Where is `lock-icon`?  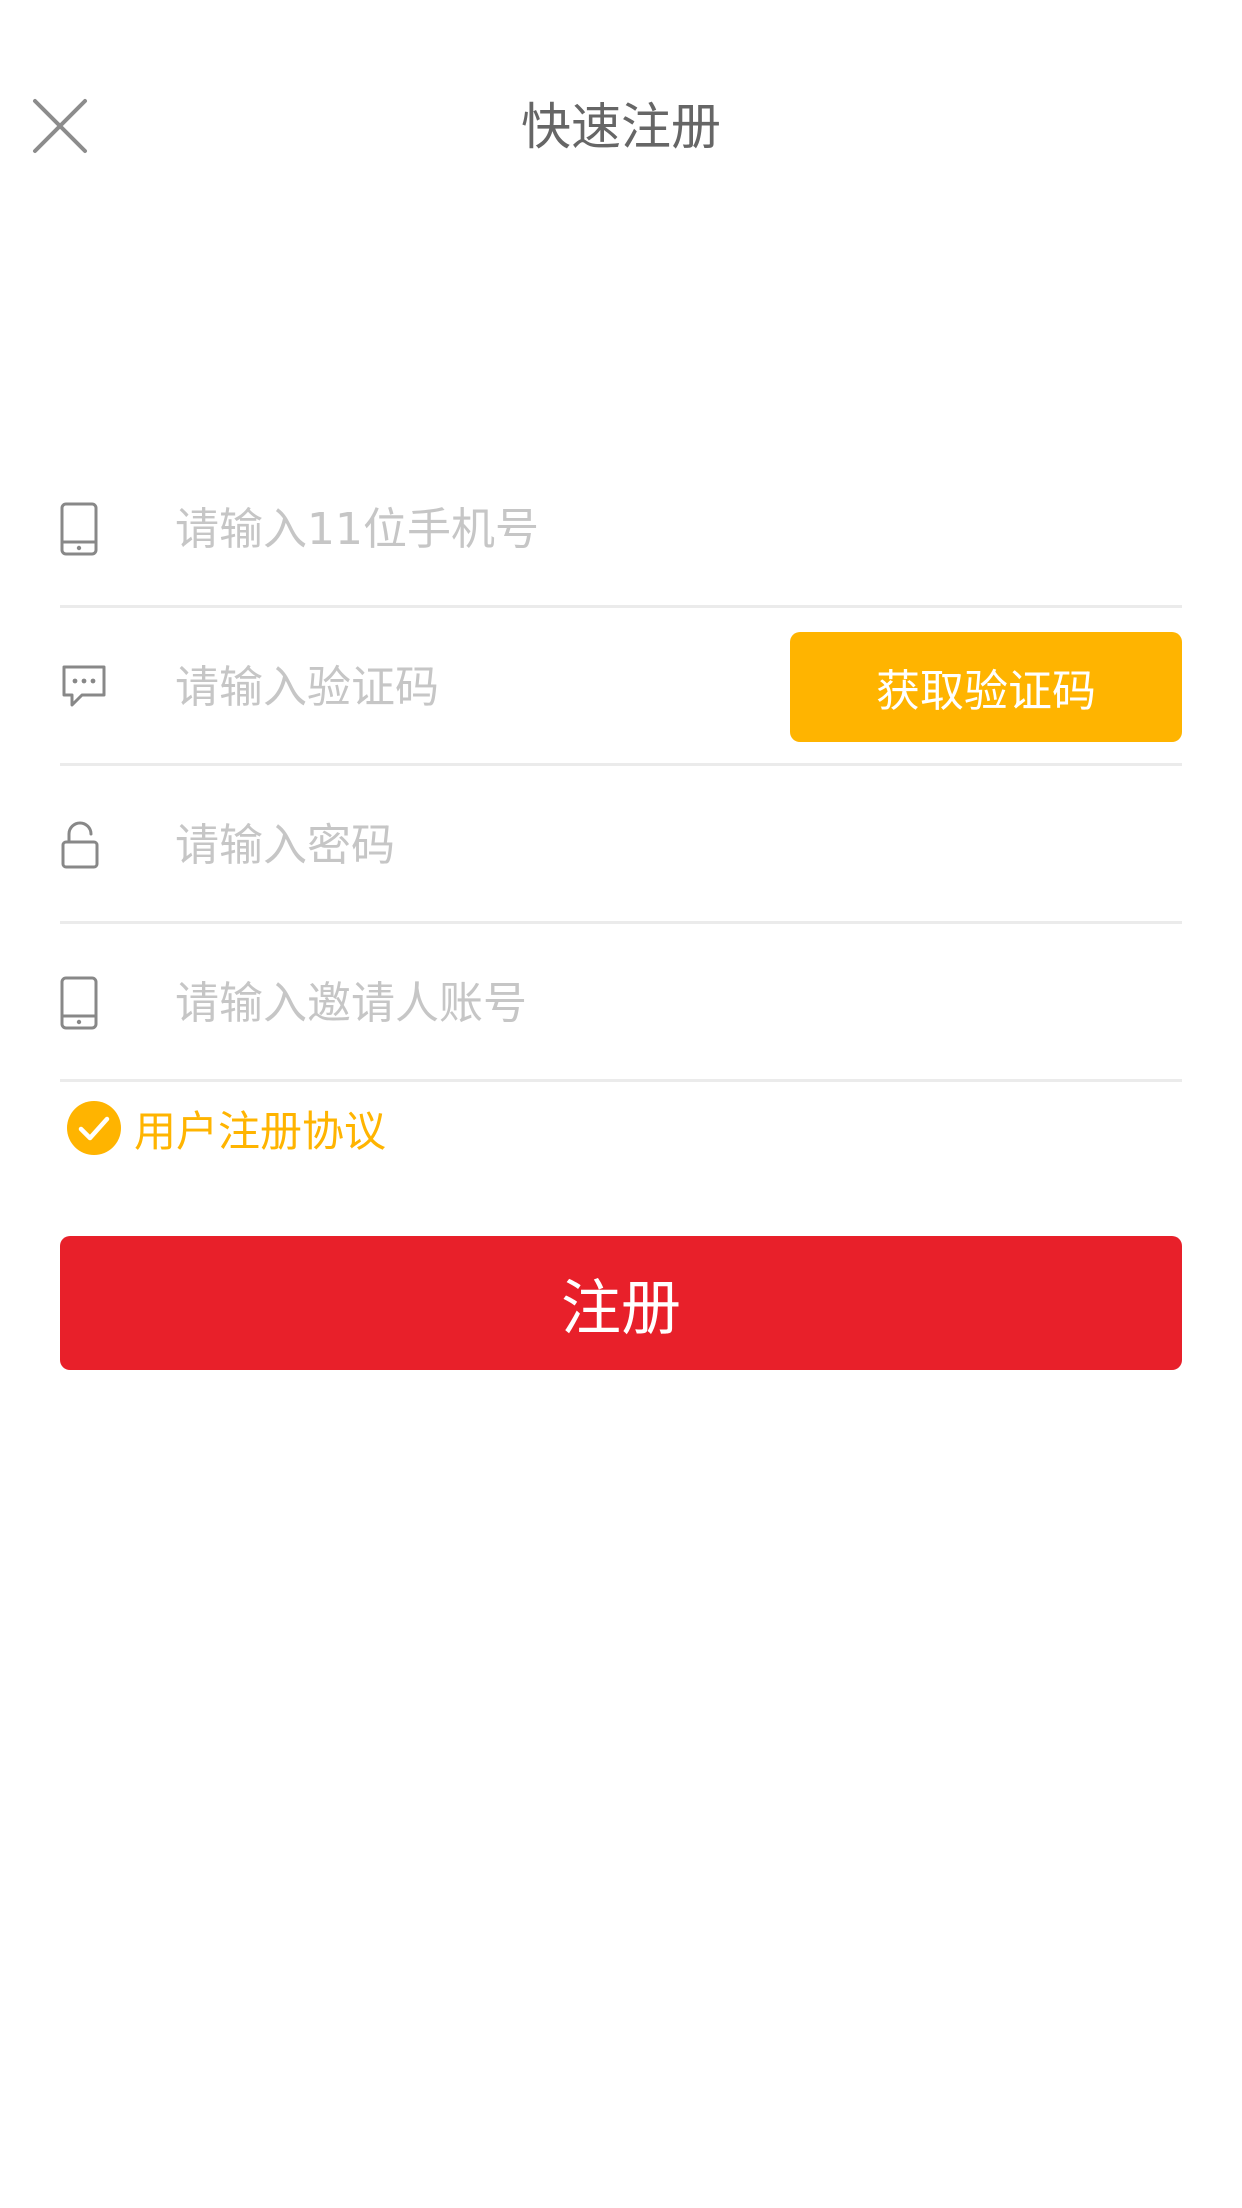
lock-icon is located at coordinates (89, 845).